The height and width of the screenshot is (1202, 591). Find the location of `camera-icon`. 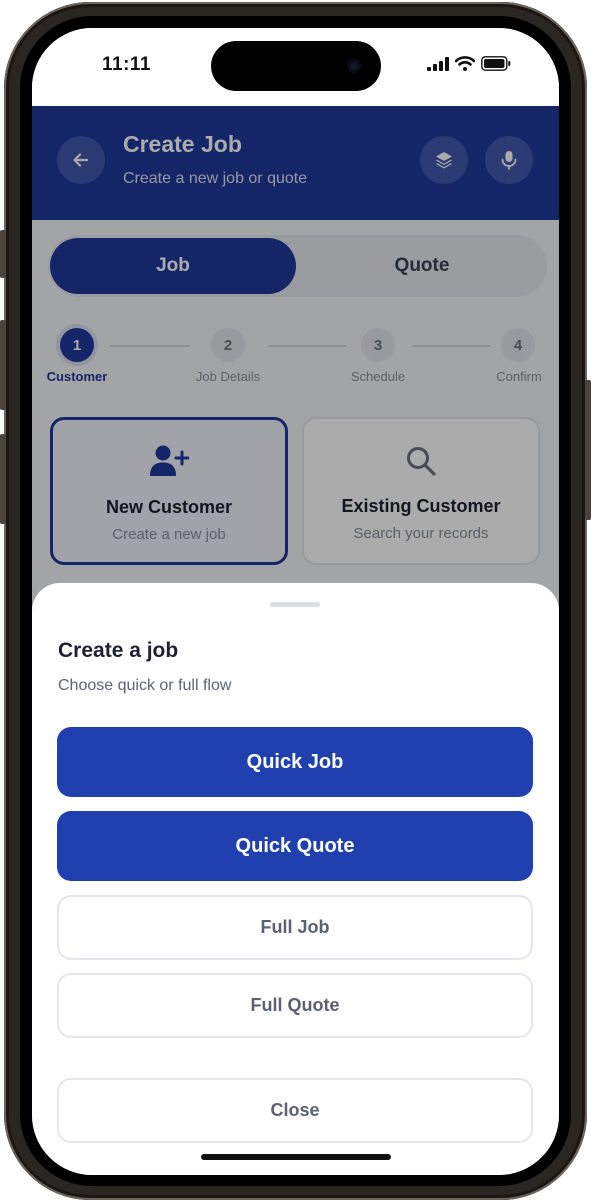

camera-icon is located at coordinates (354, 66).